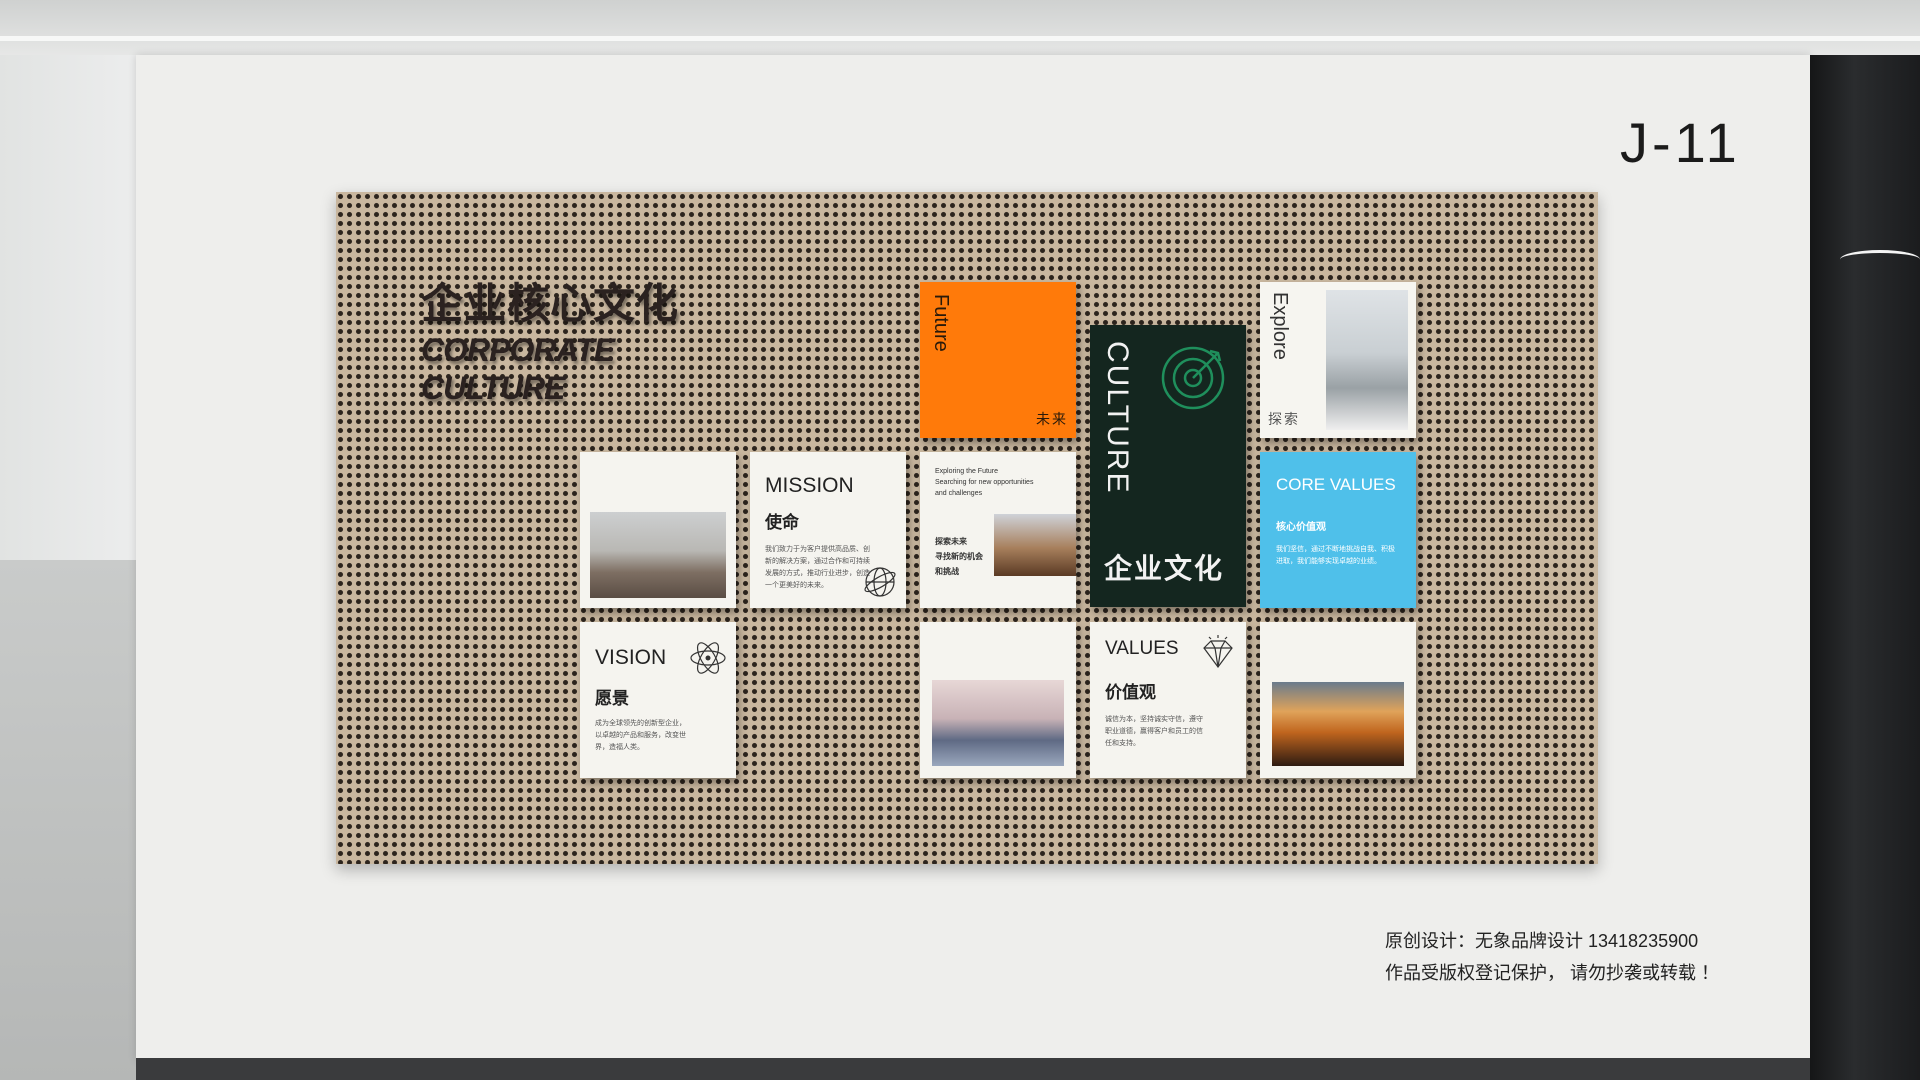 Image resolution: width=1920 pixels, height=1080 pixels. Describe the element at coordinates (1680, 142) in the screenshot. I see `design-code: J-11` at that location.